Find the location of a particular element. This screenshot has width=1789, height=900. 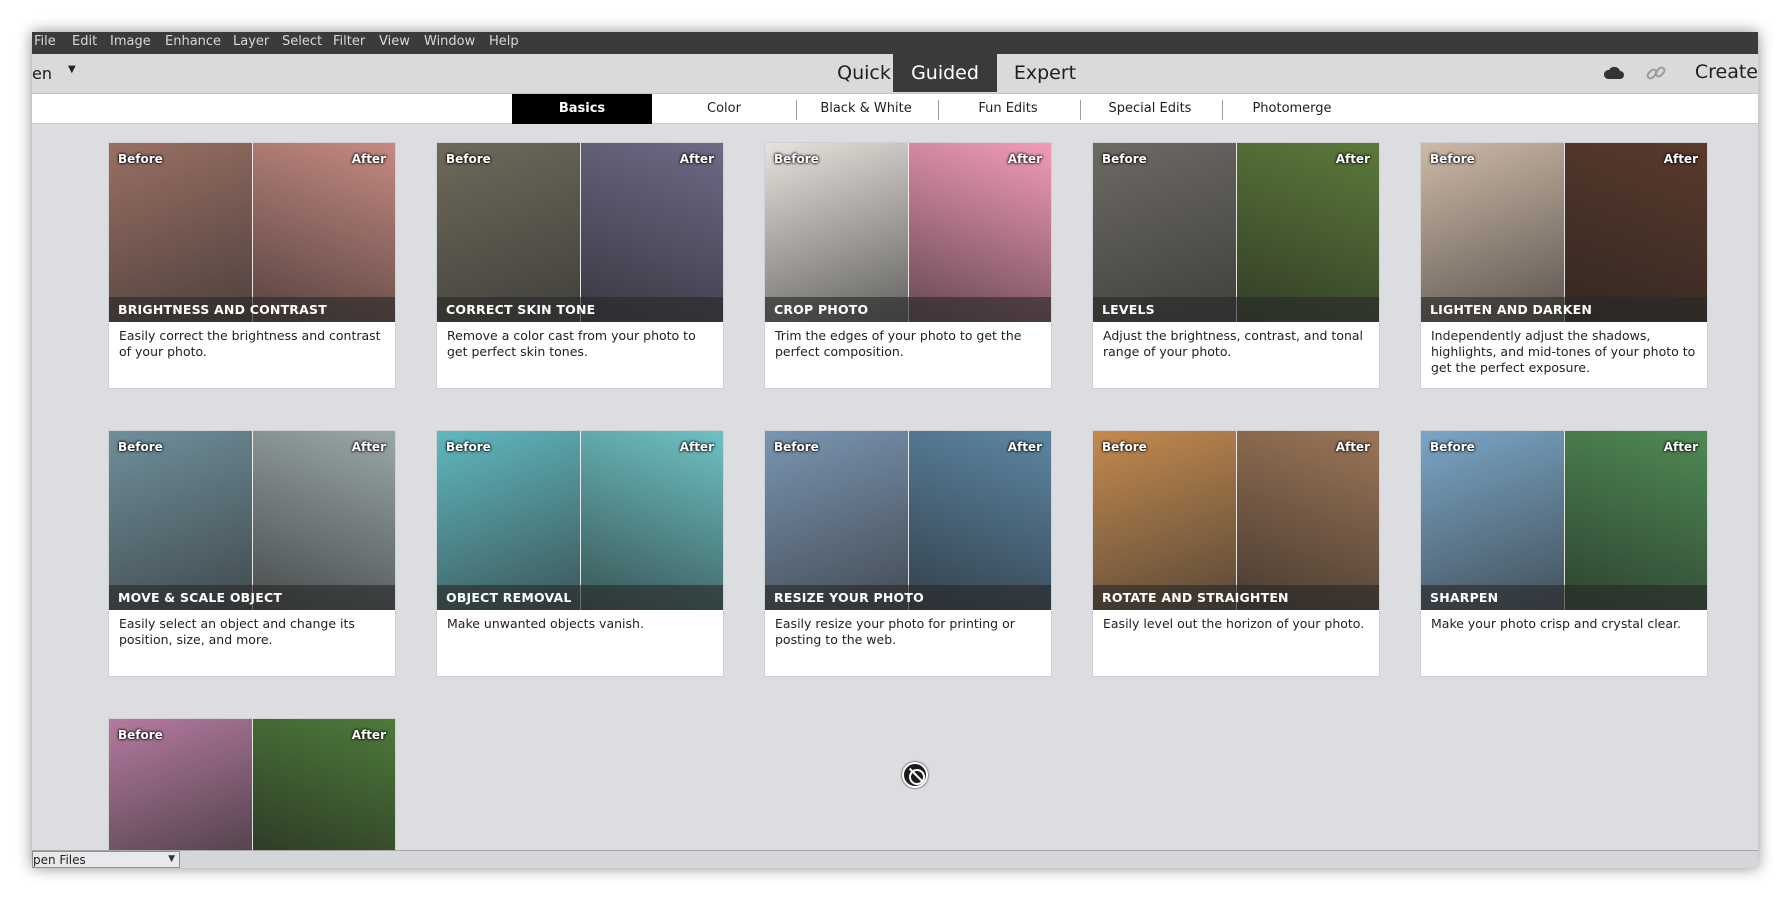

link-icon is located at coordinates (1656, 73).